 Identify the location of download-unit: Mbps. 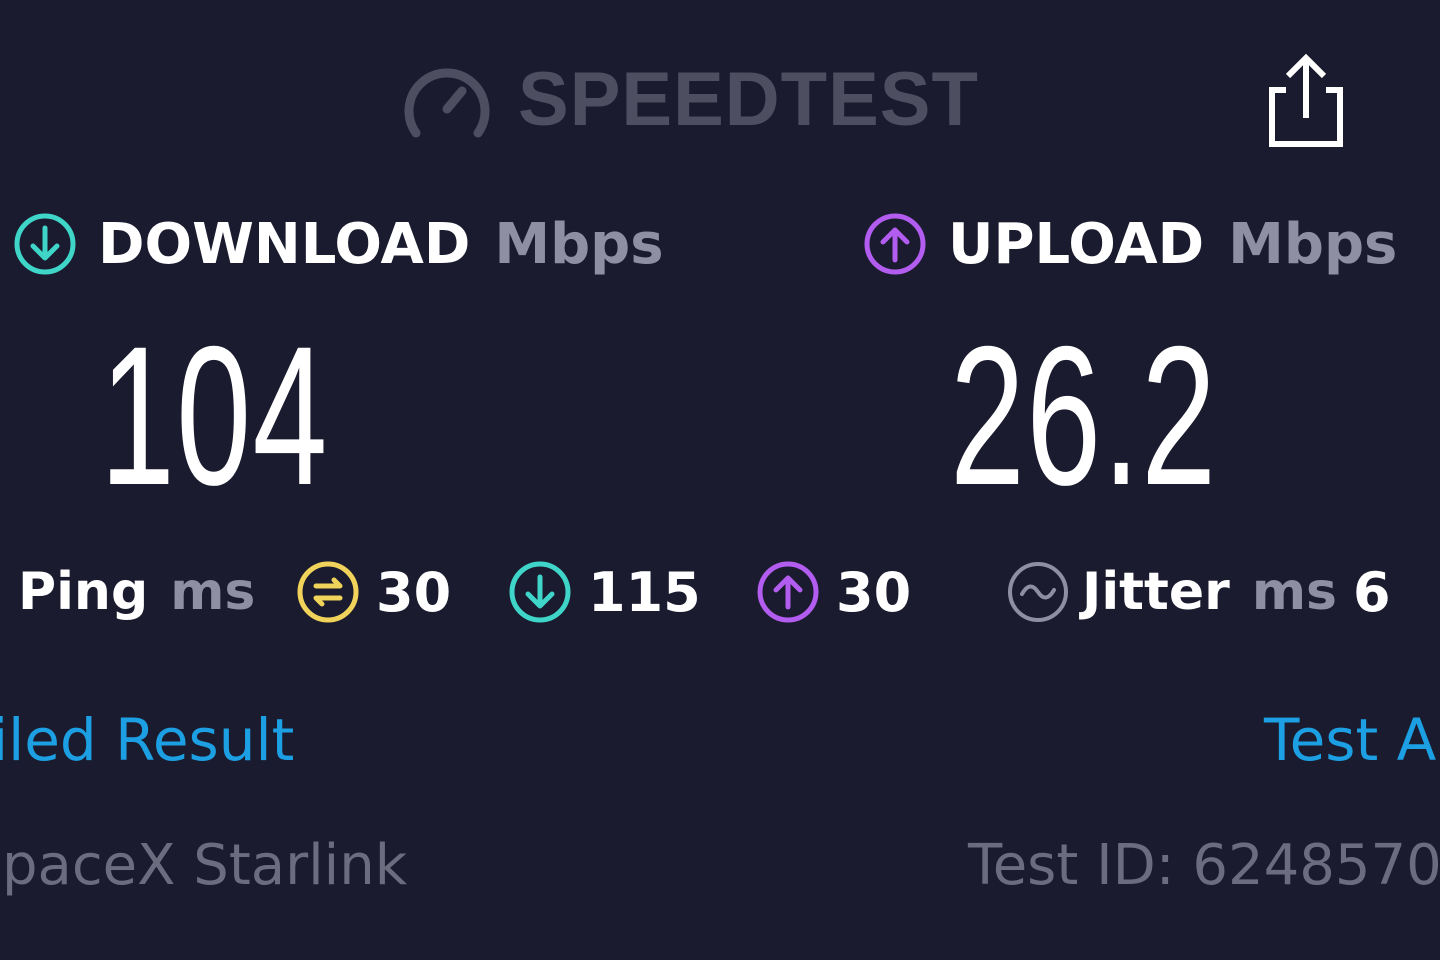
(579, 244).